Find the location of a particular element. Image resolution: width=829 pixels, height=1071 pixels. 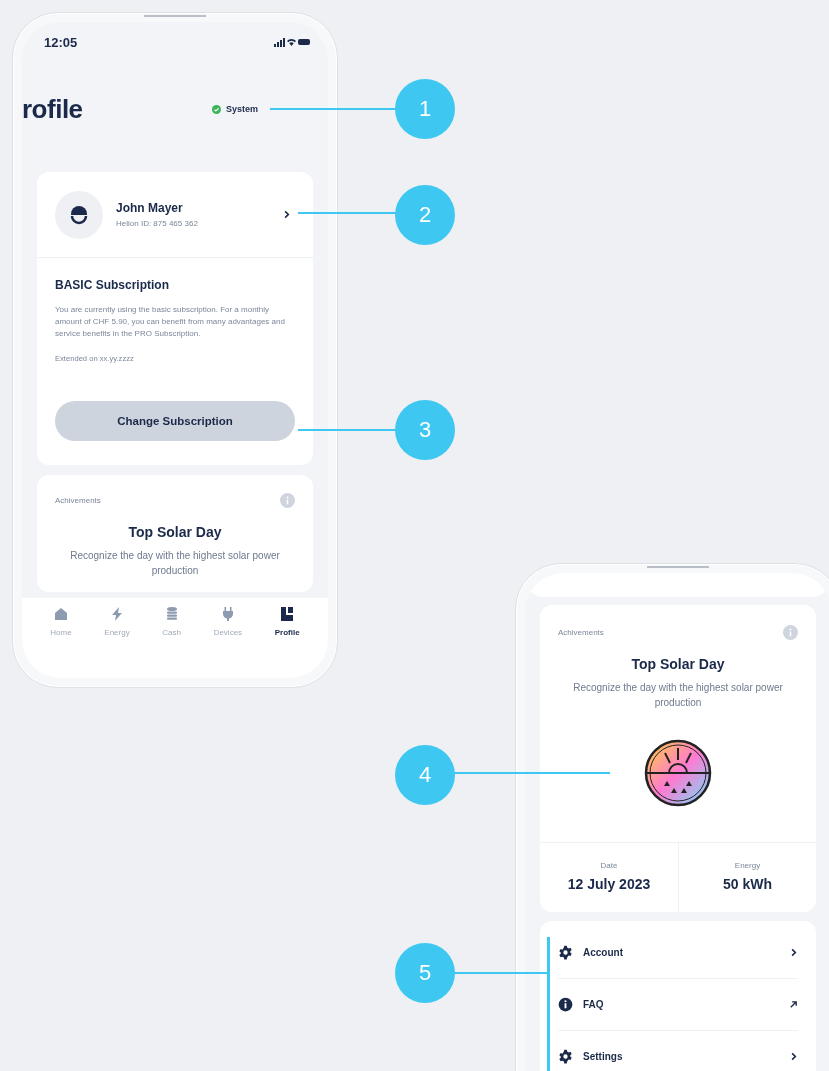

change-subscription-button: Change Subscription is located at coordinates (175, 421).